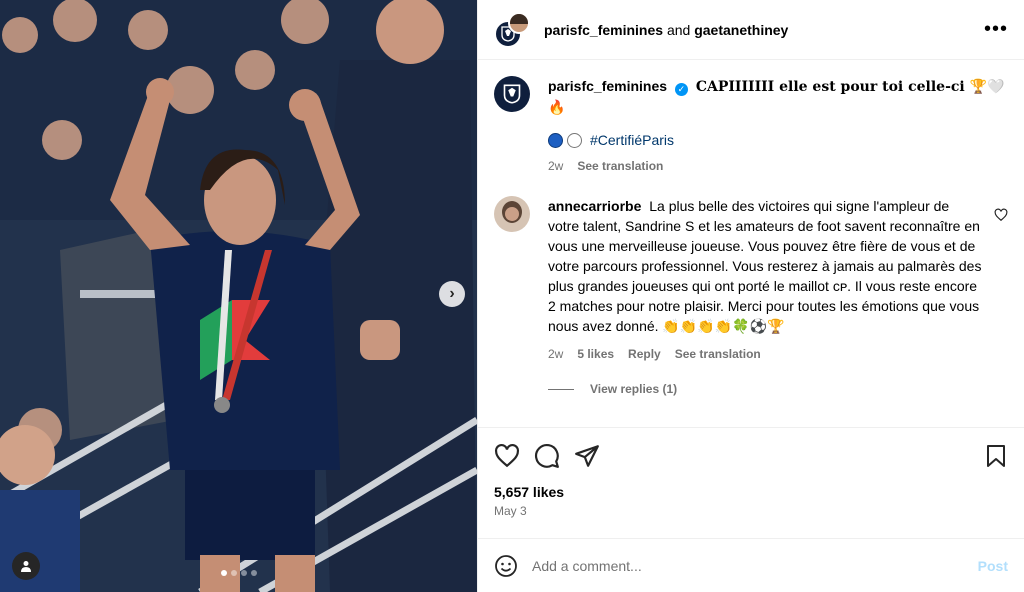 Image resolution: width=1024 pixels, height=592 pixels. What do you see at coordinates (574, 140) in the screenshot?
I see `white-circle-icon` at bounding box center [574, 140].